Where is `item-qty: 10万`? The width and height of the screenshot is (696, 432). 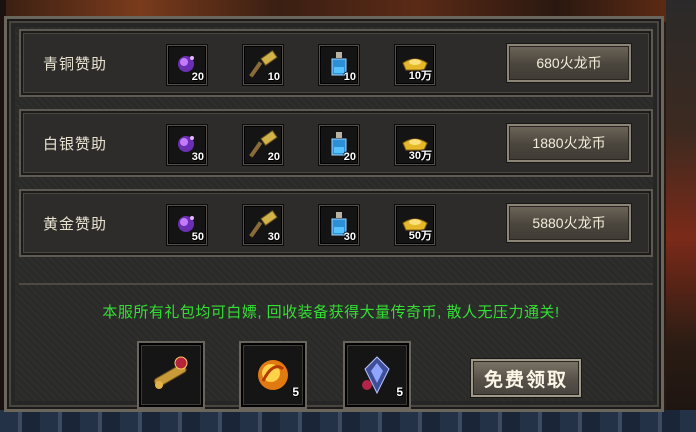 item-qty: 10万 is located at coordinates (420, 76).